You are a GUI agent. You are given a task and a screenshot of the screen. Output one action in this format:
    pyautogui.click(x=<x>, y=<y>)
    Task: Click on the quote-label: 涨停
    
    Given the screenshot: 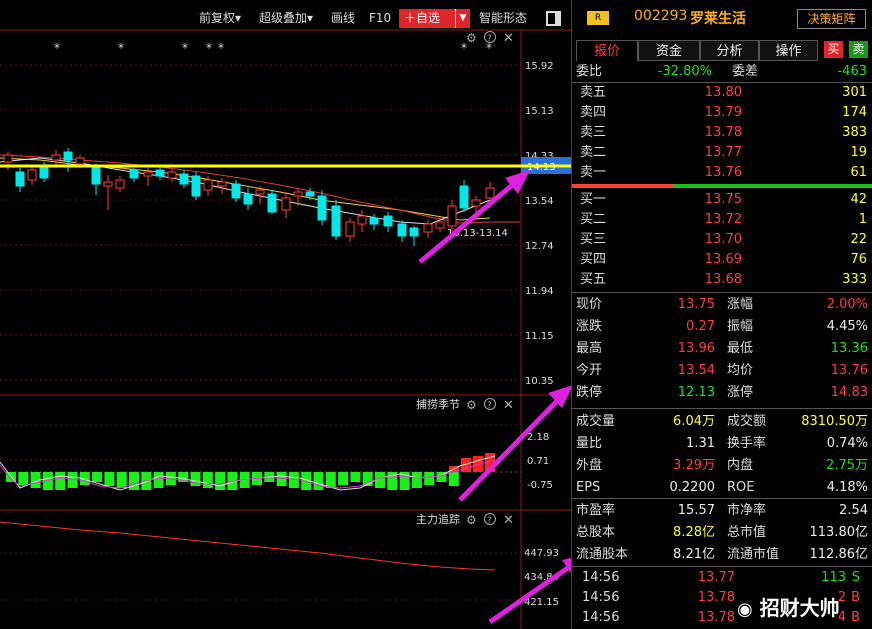 What is the action you would take?
    pyautogui.click(x=740, y=392)
    